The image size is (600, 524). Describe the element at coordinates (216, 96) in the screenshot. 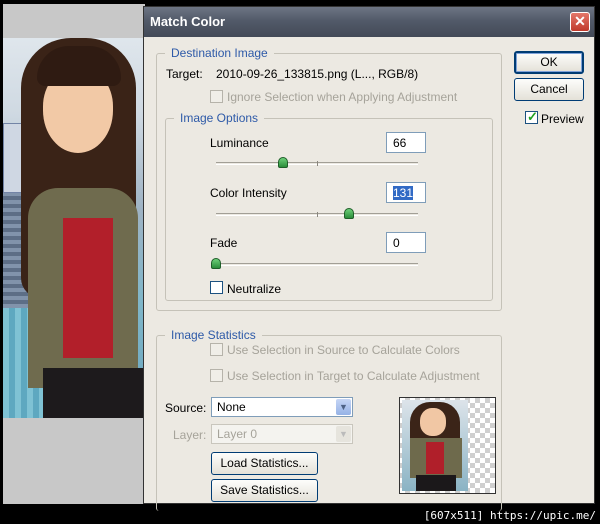

I see `ignore-selection-checkbox` at that location.